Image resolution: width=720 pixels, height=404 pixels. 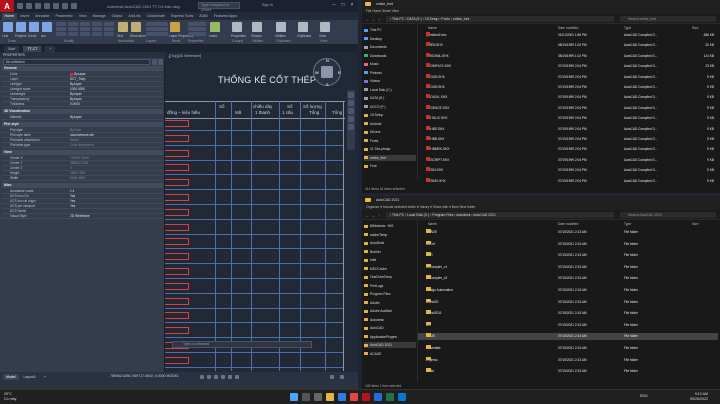 I want to click on property-row: Visual Style 2D Wireframe, so click(x=82, y=216).